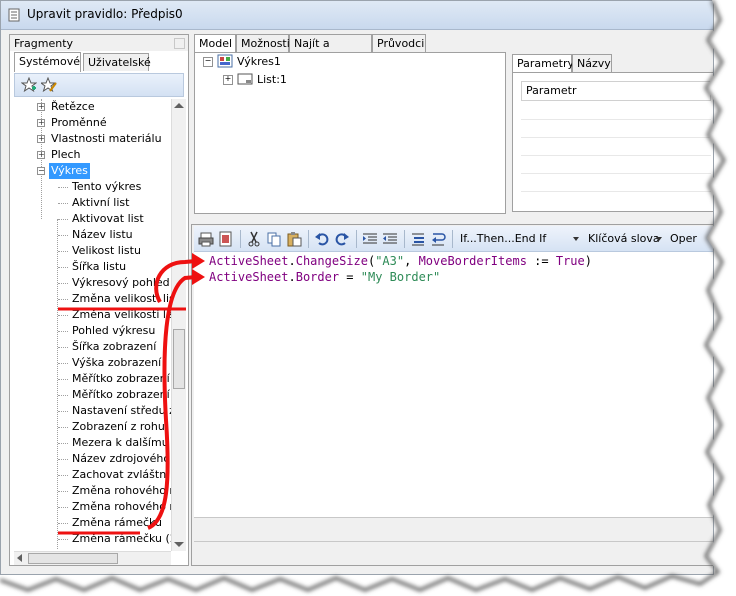 The width and height of the screenshot is (736, 596). What do you see at coordinates (19, 558) in the screenshot?
I see `scroll-left-icon` at bounding box center [19, 558].